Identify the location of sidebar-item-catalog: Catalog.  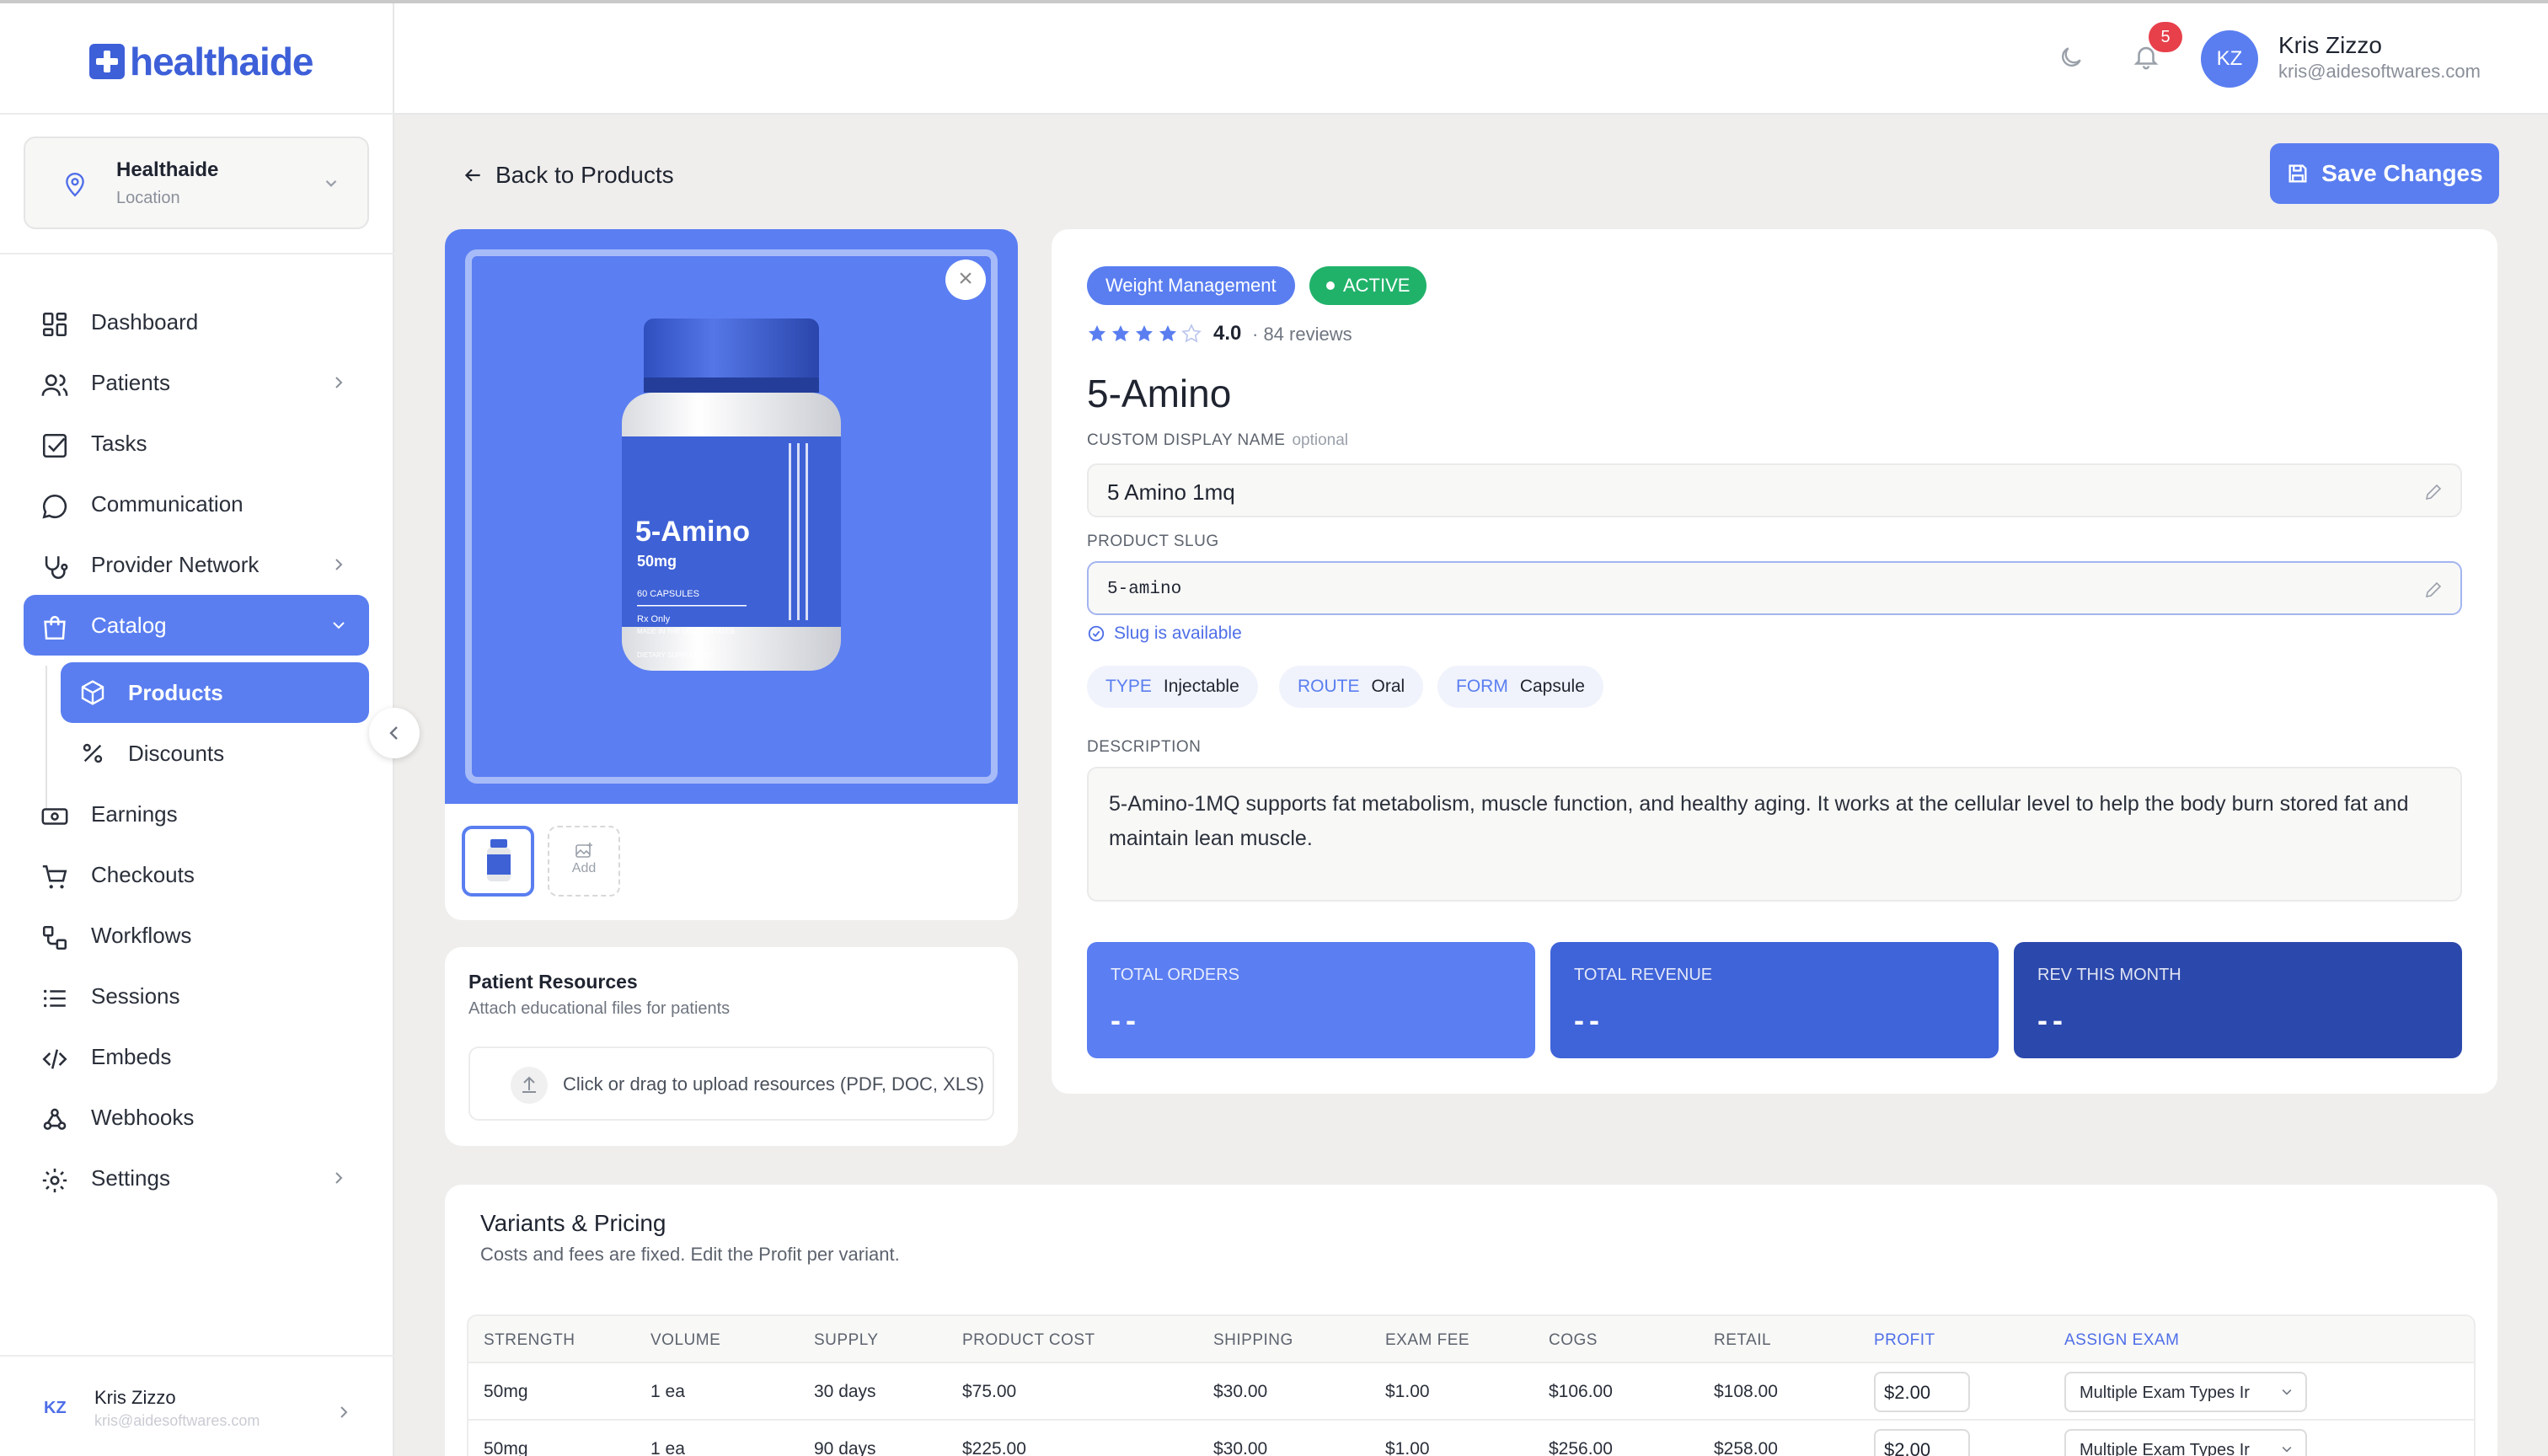
(196, 625).